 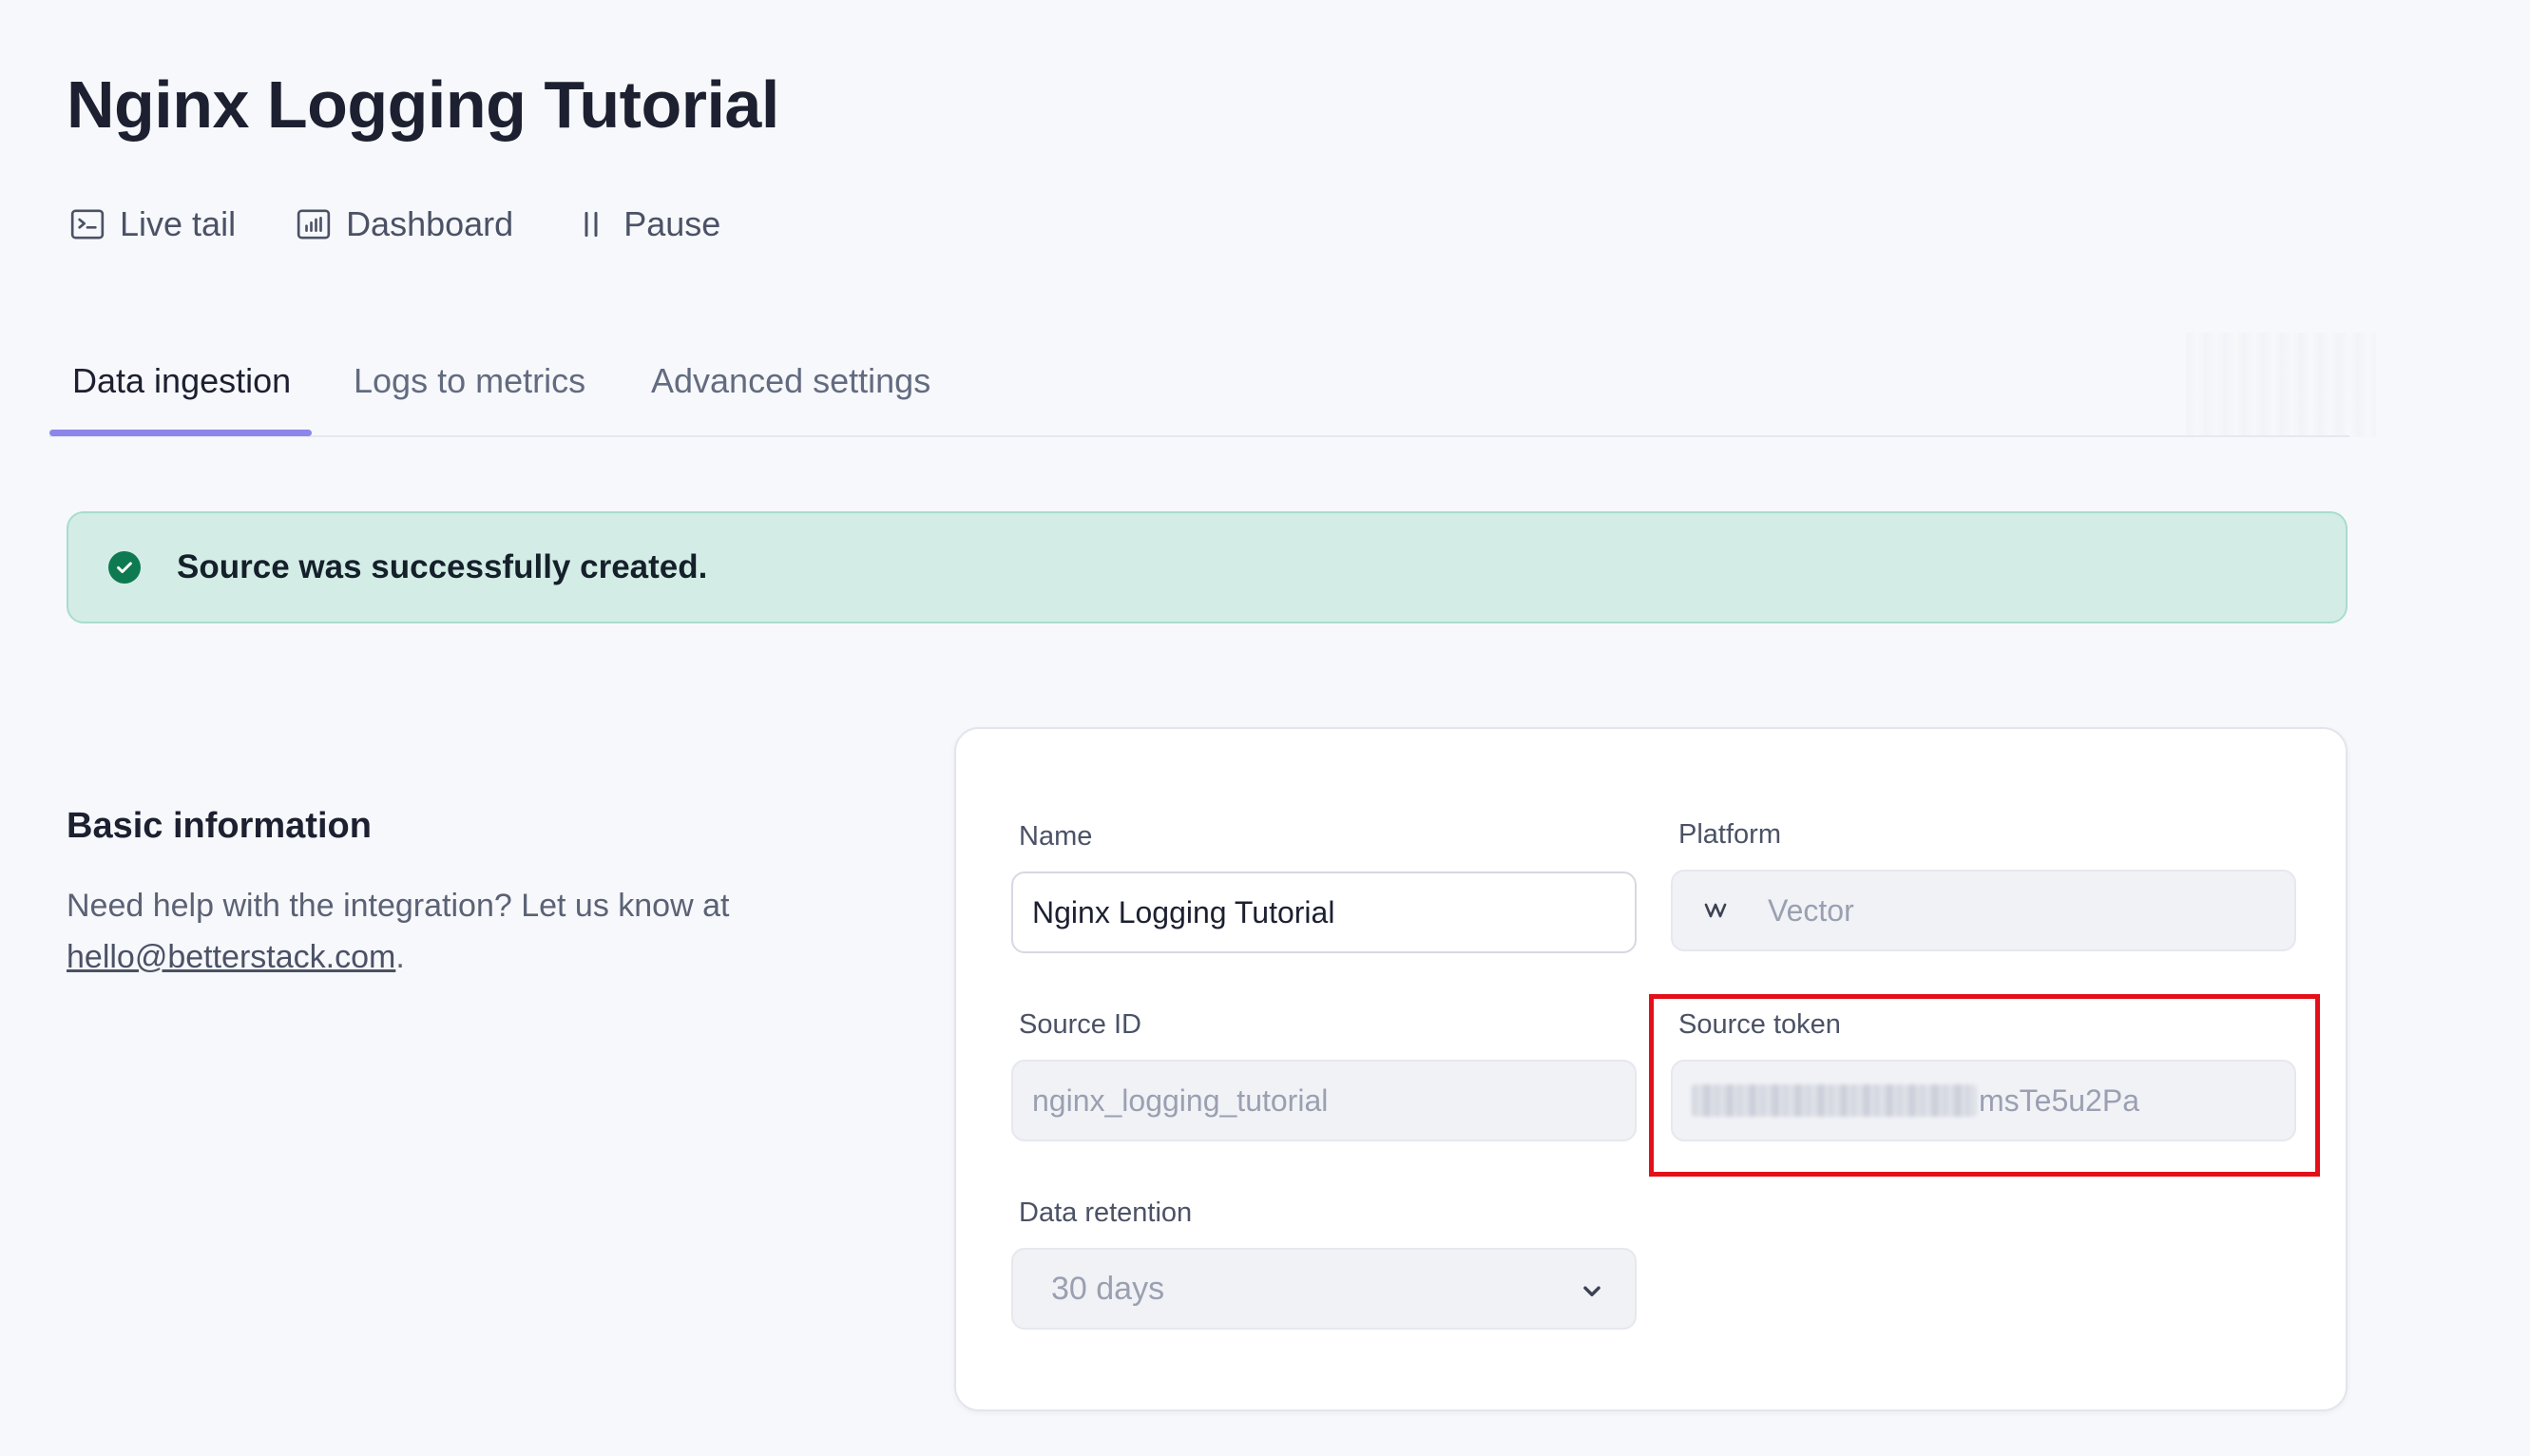 What do you see at coordinates (1180, 1100) in the screenshot?
I see `source-id-value: nginx_logging_tutorial` at bounding box center [1180, 1100].